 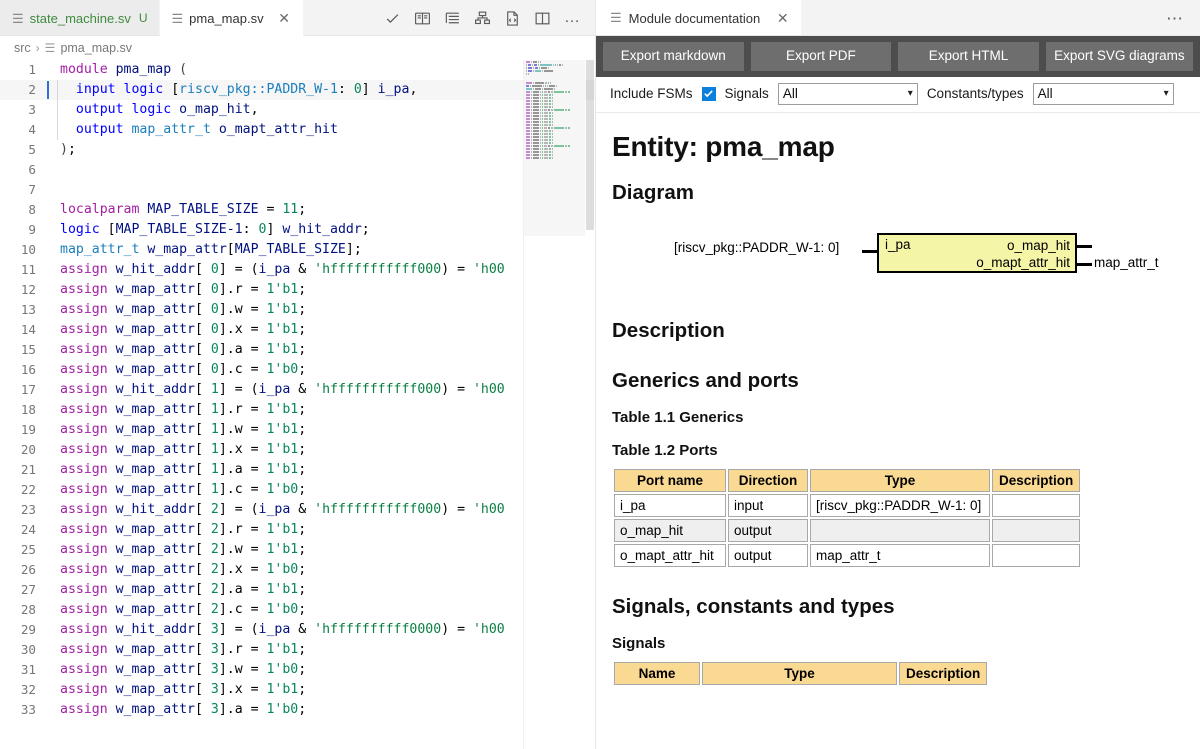 What do you see at coordinates (1103, 93) in the screenshot?
I see `constants-filter-select: All ▾` at bounding box center [1103, 93].